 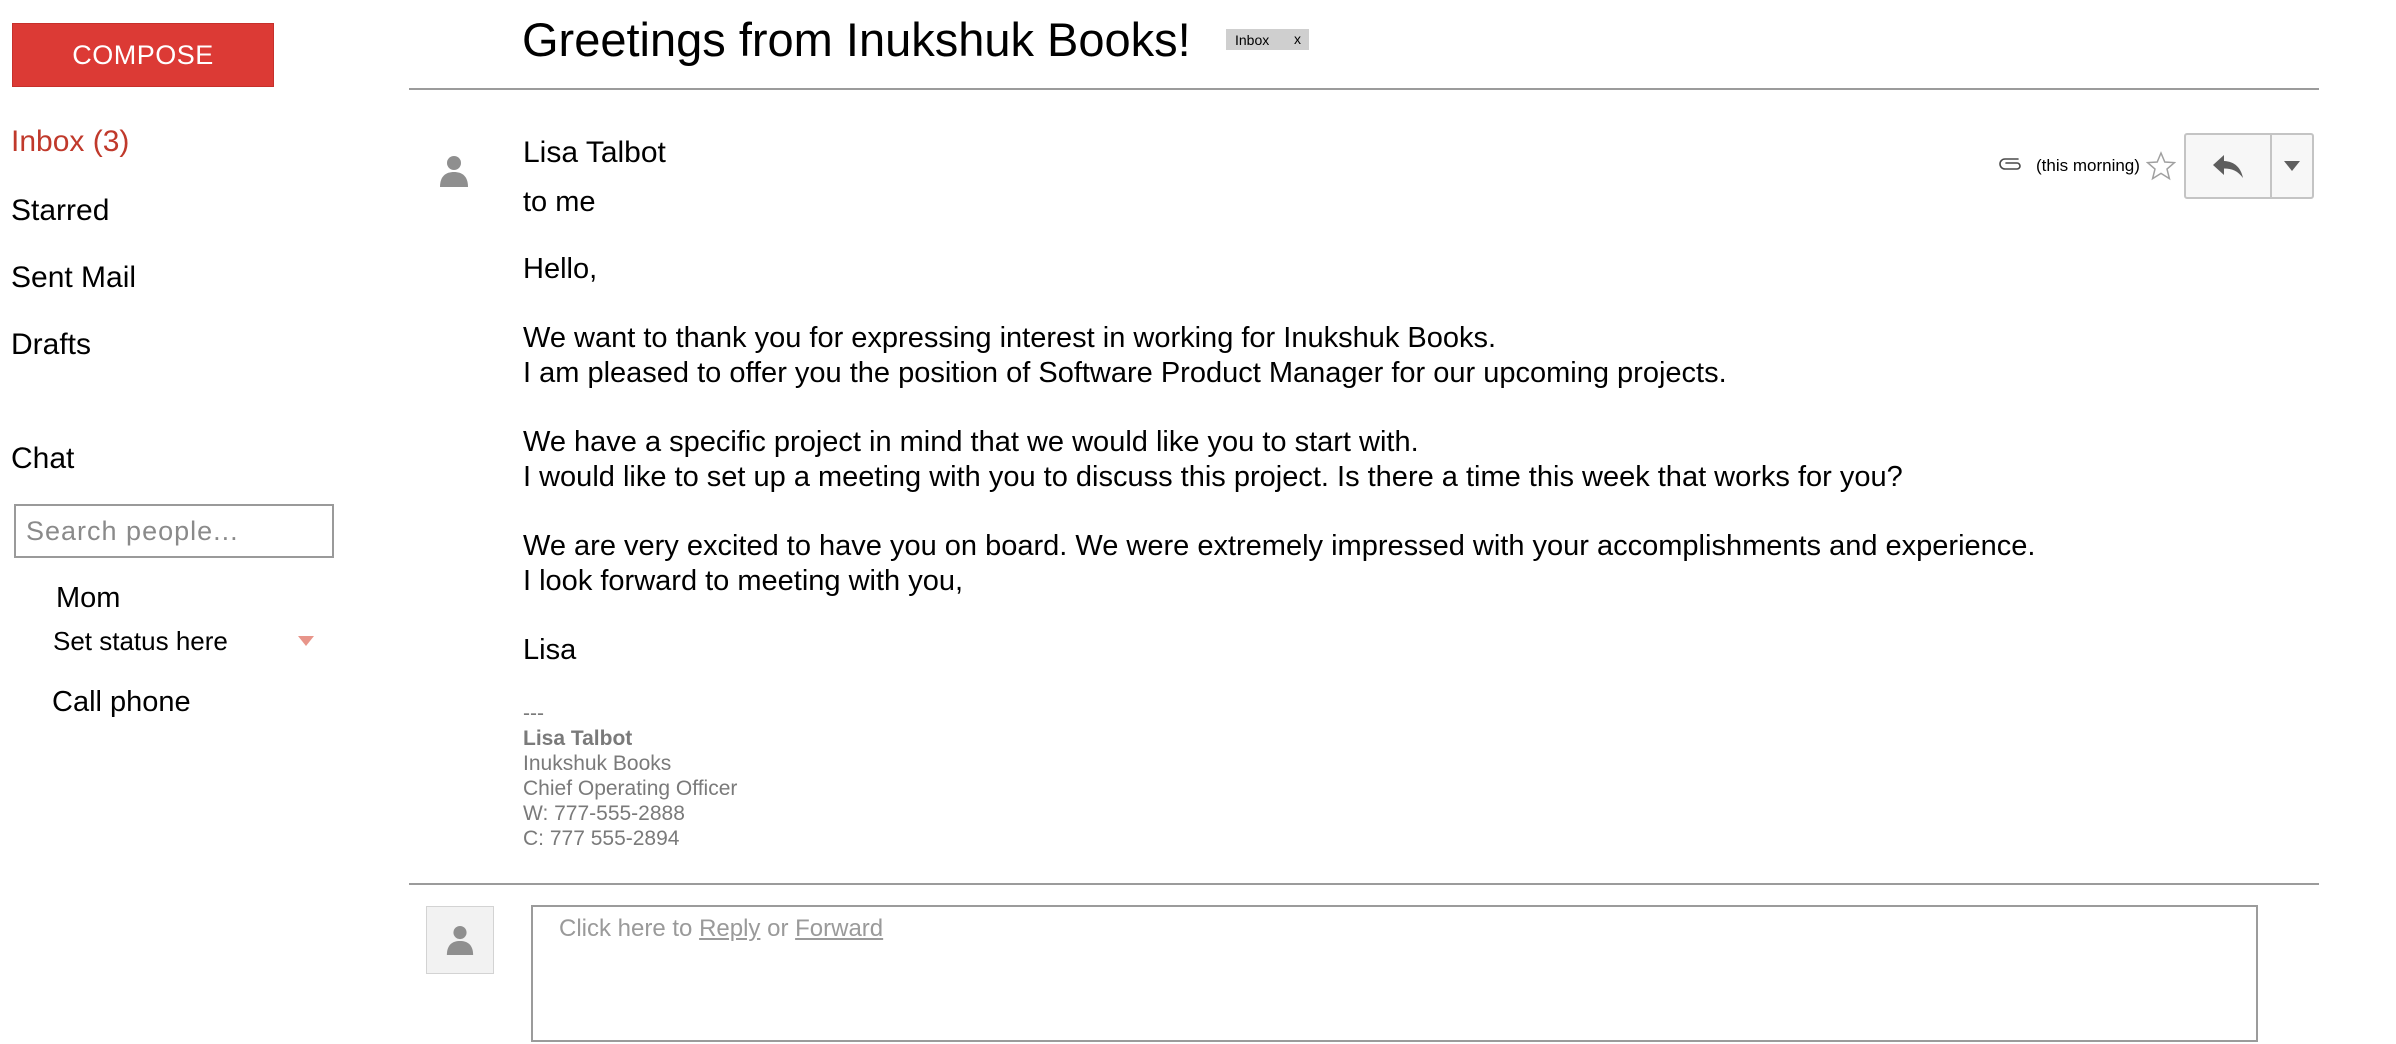 I want to click on signature-work-phone: W: 777-555-2888, so click(x=604, y=813).